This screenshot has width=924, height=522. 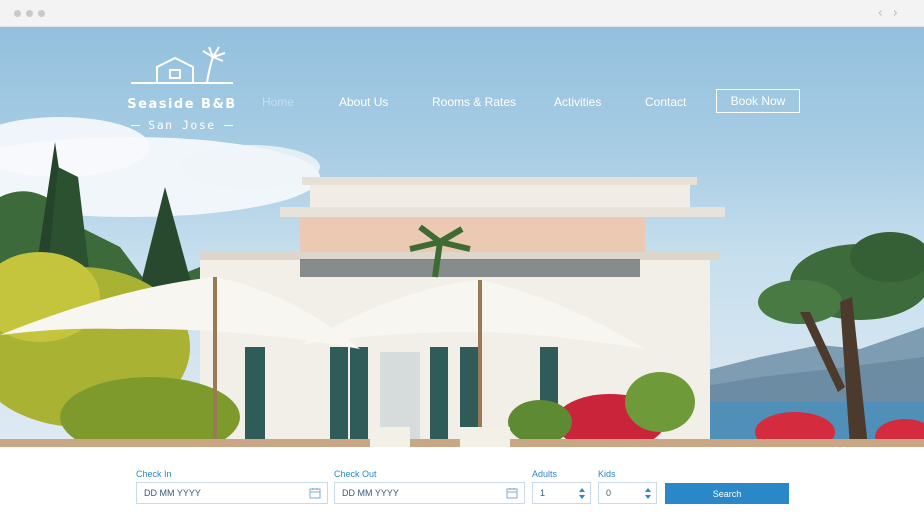 What do you see at coordinates (577, 102) in the screenshot?
I see `nav-item-activities: Activities` at bounding box center [577, 102].